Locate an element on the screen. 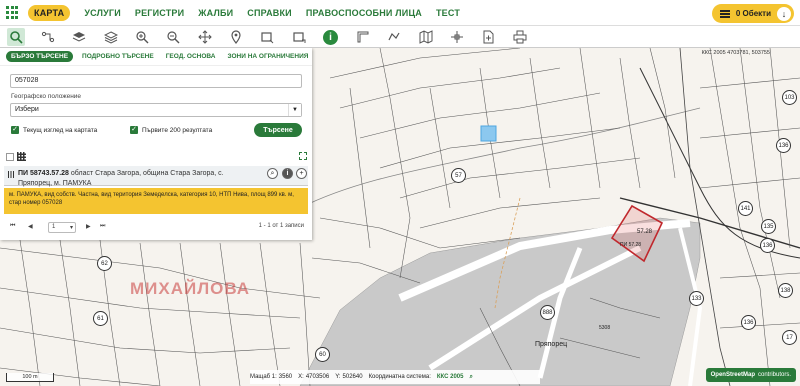 Image resolution: width=800 pixels, height=386 pixels. print-tool is located at coordinates (520, 37).